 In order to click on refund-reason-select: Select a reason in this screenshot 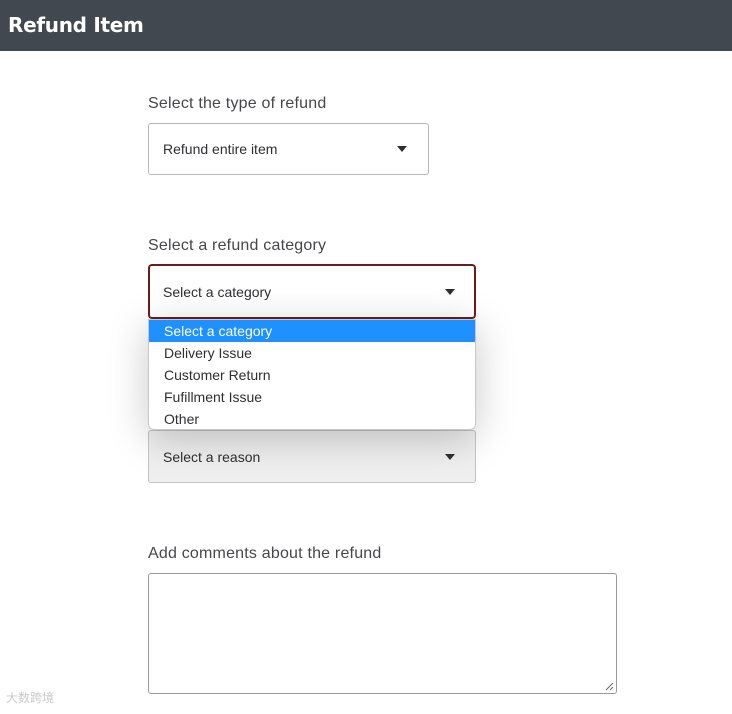, I will do `click(312, 456)`.